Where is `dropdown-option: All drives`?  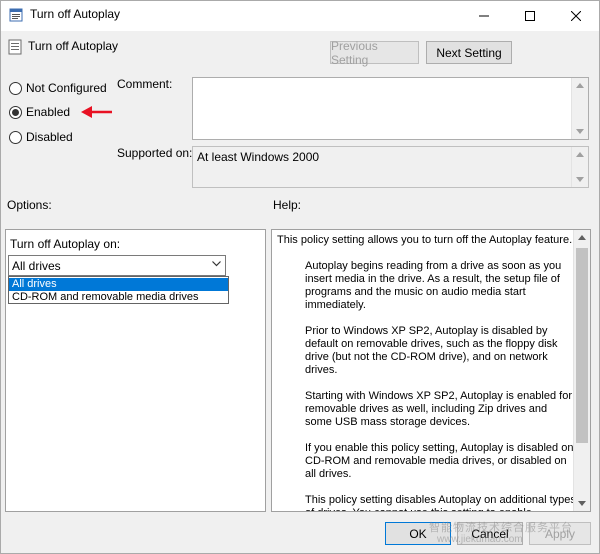
dropdown-option: All drives is located at coordinates (118, 284).